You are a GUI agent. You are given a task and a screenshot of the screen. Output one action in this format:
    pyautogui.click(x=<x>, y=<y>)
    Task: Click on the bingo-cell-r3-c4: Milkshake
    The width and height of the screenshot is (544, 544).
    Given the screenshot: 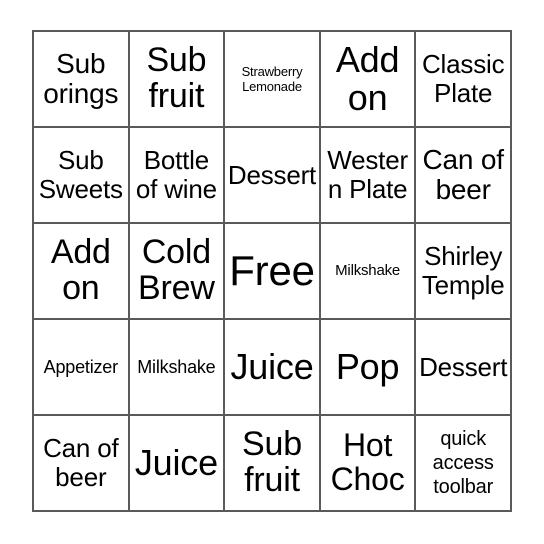 What is the action you would take?
    pyautogui.click(x=368, y=272)
    